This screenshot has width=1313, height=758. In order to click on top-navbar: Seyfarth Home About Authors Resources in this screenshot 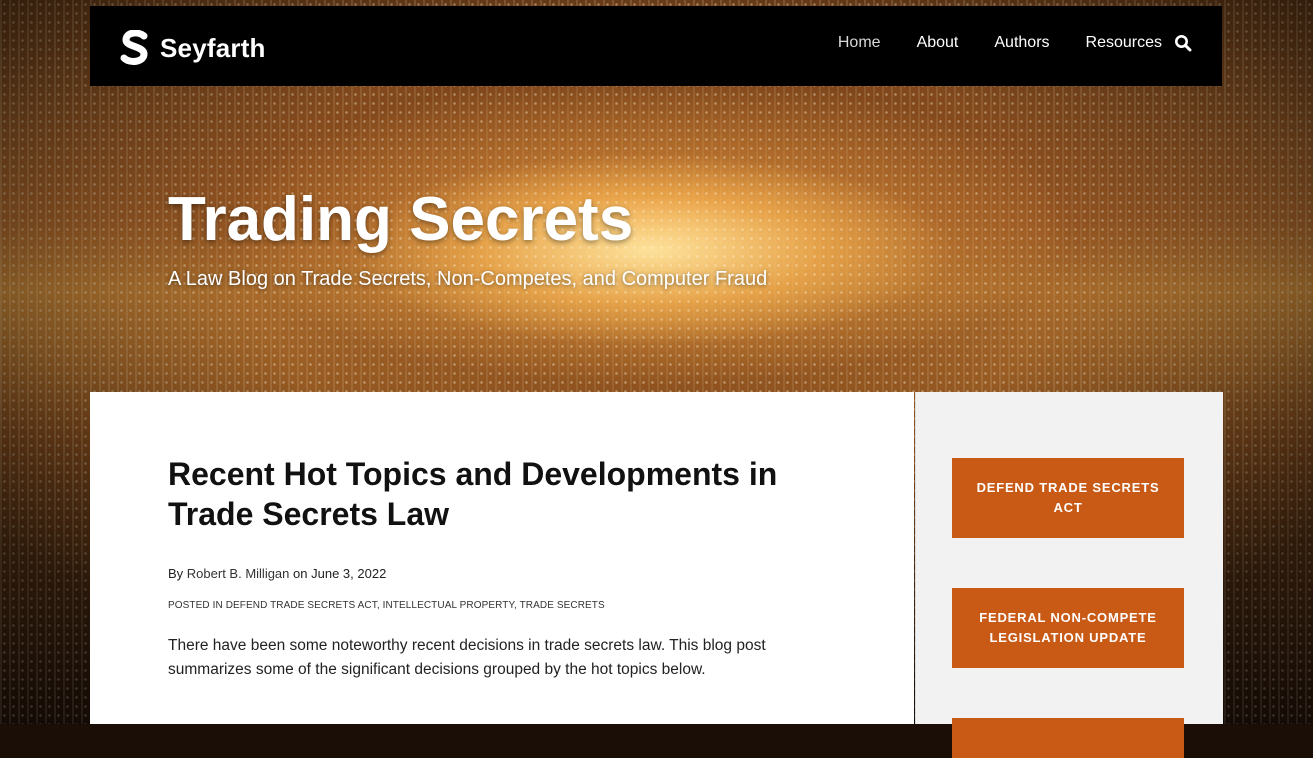, I will do `click(656, 46)`.